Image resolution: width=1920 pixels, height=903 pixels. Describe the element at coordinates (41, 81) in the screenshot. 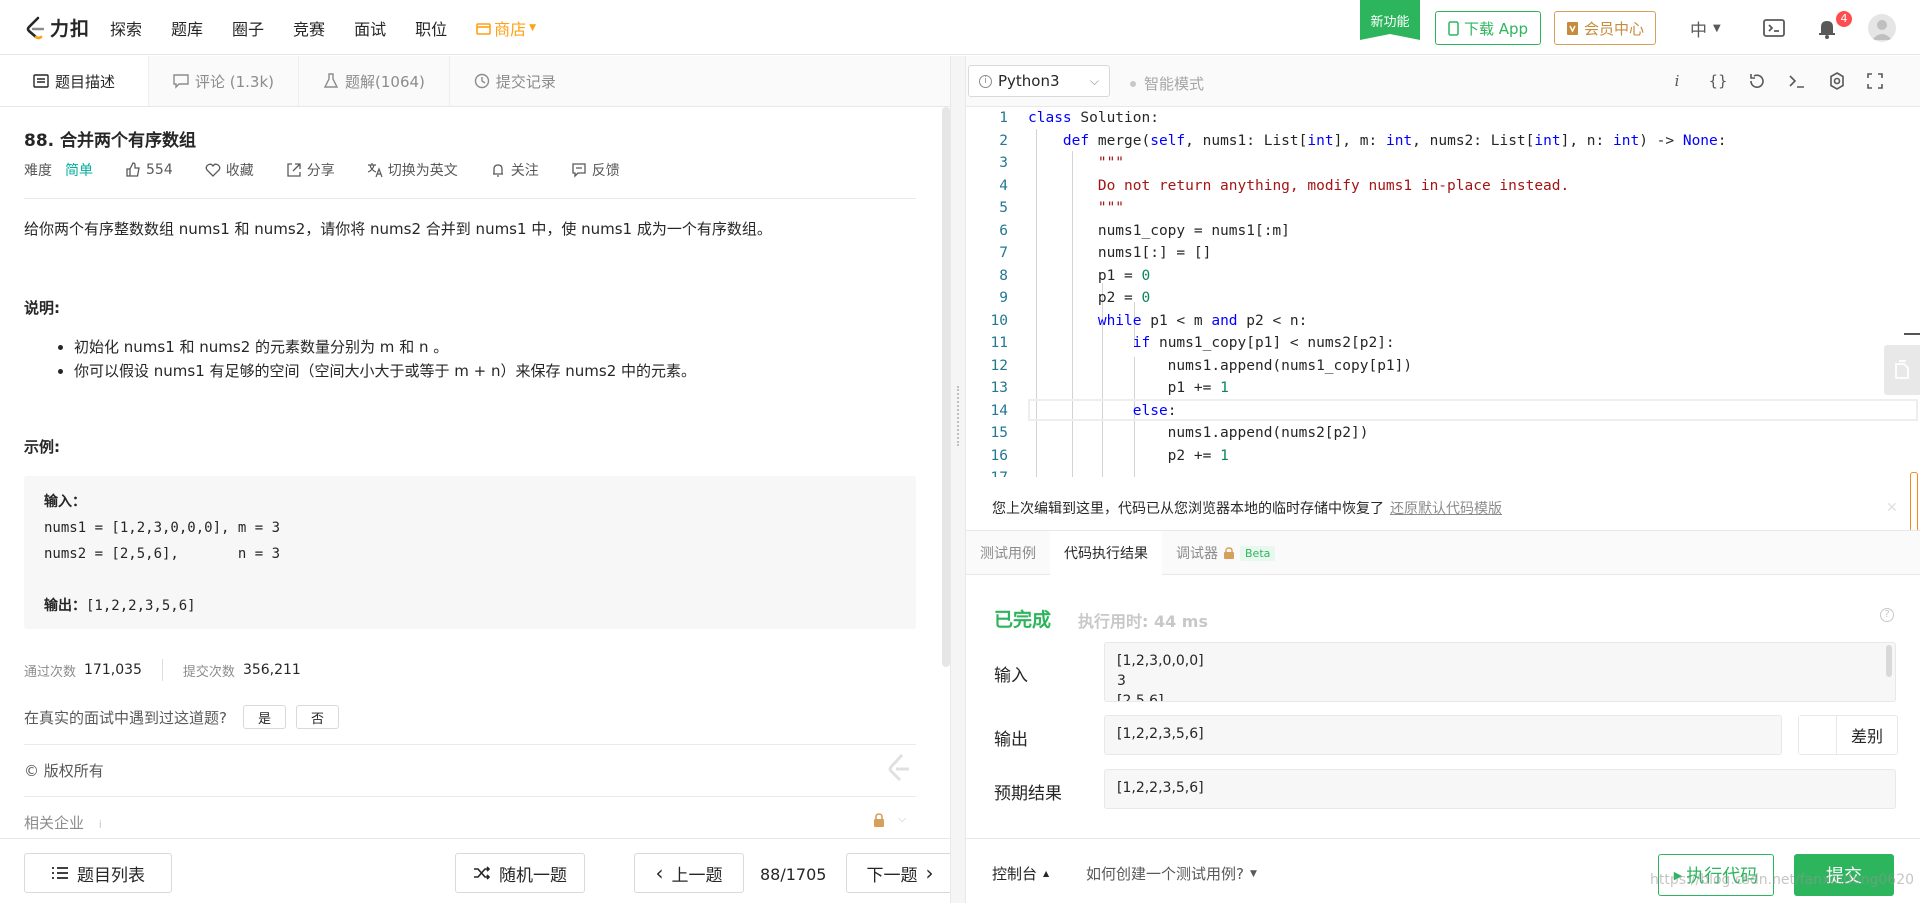

I see `description-icon` at that location.